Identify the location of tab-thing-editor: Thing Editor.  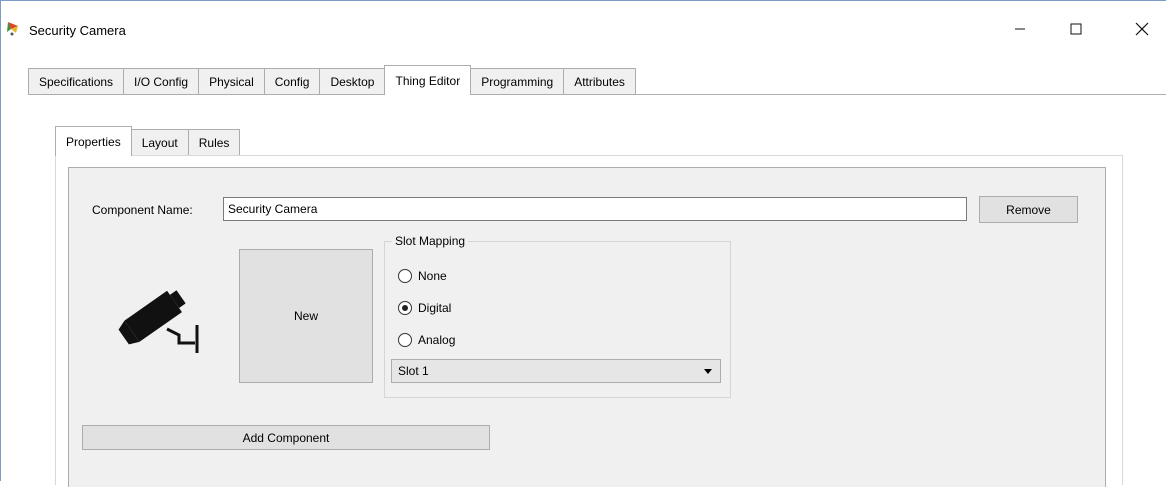
(428, 80).